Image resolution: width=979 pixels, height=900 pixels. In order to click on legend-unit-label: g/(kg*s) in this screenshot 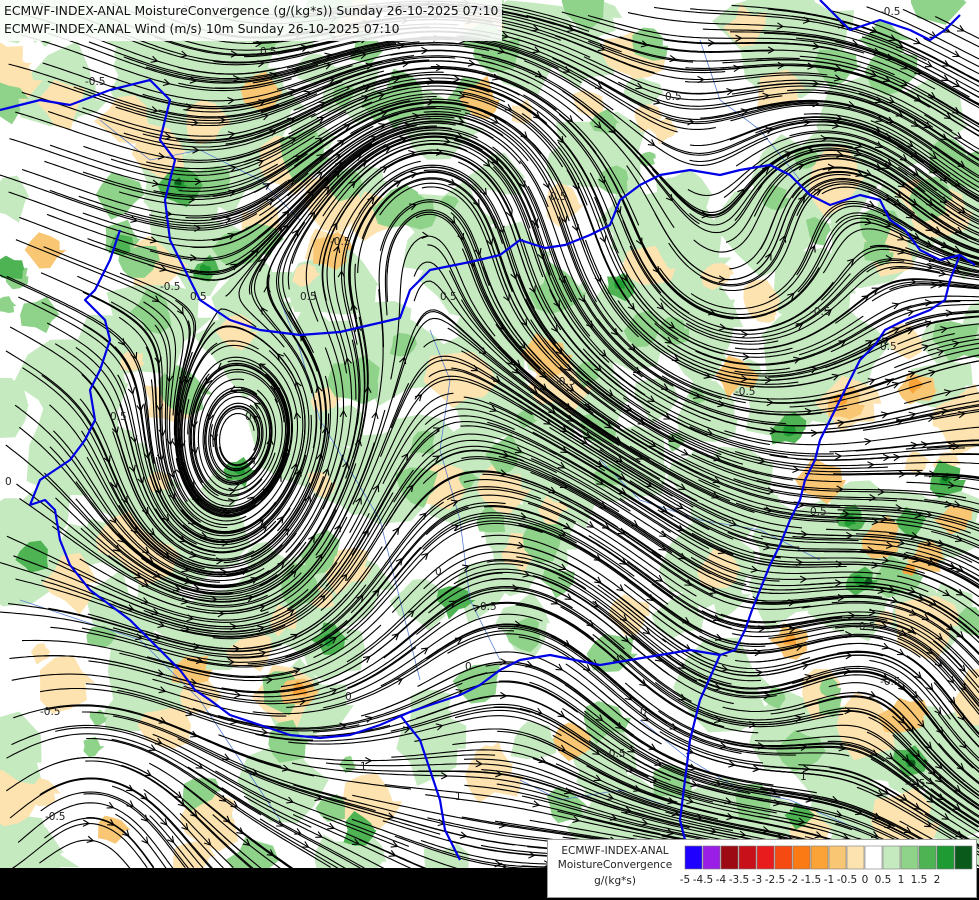, I will do `click(615, 881)`.